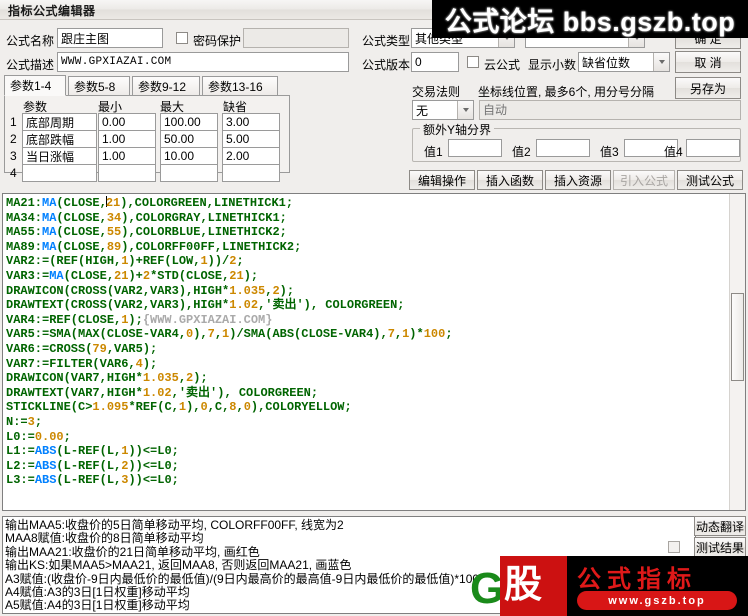 The height and width of the screenshot is (616, 748). What do you see at coordinates (610, 110) in the screenshot?
I see `coordinate-line-input` at bounding box center [610, 110].